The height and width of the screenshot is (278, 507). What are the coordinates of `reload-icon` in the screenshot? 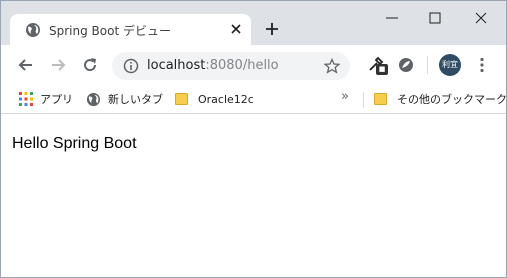 It's located at (90, 65).